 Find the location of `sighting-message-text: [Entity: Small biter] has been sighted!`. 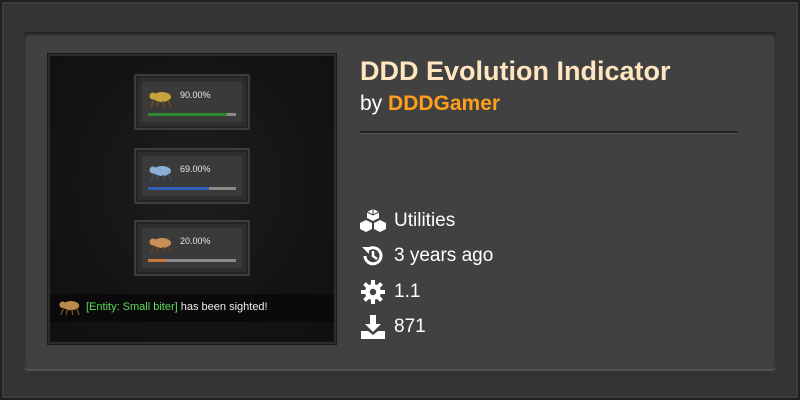

sighting-message-text: [Entity: Small biter] has been sighted! is located at coordinates (177, 307).